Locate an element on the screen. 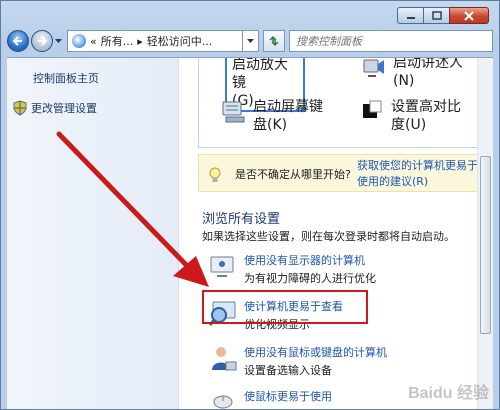  breadcrumb-overflow: « is located at coordinates (93, 41).